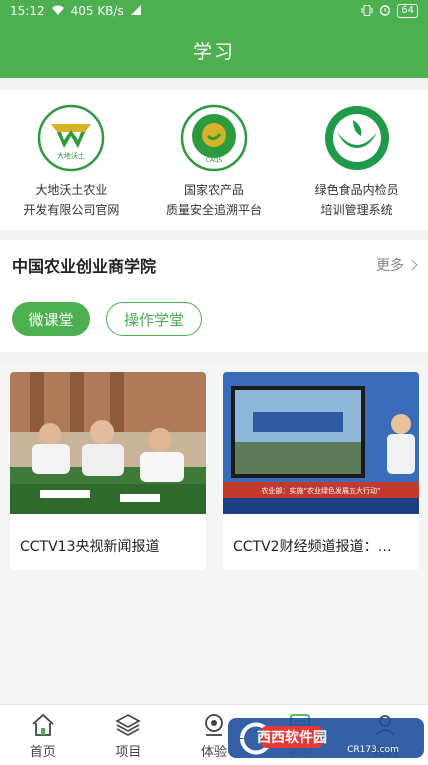 The height and width of the screenshot is (765, 428). I want to click on caqs-logo-icon: CAQS, so click(214, 138).